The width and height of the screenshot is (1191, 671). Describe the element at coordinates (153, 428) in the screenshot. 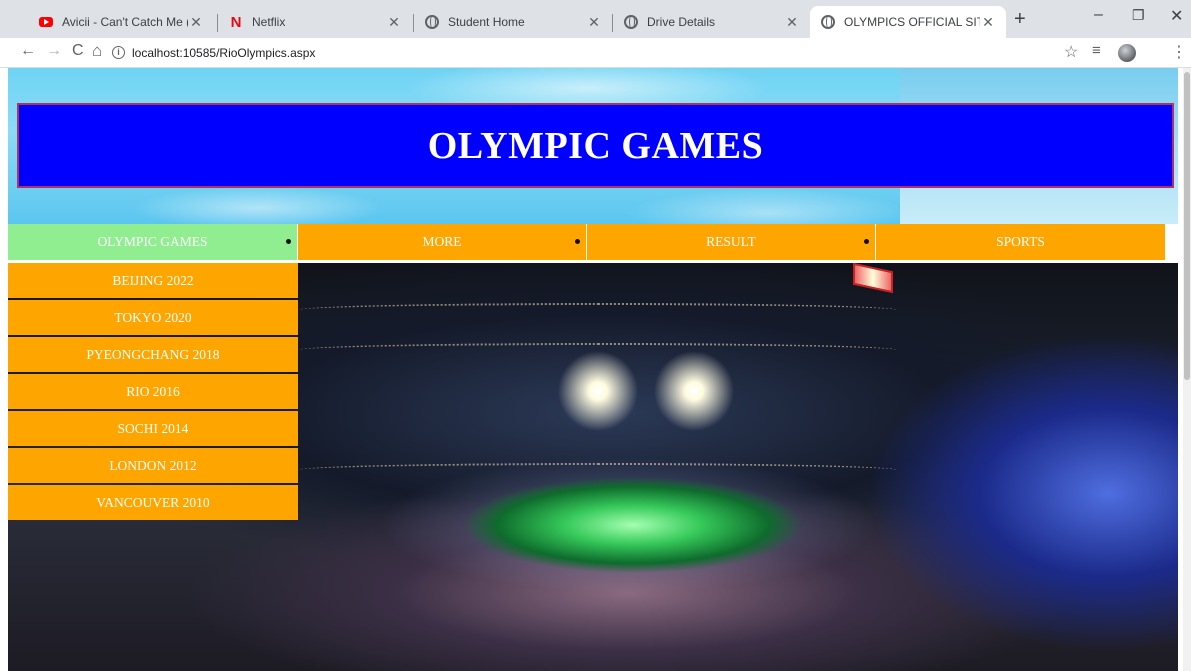

I see `submenu-item-sochi-2014: SOCHI 2014` at that location.